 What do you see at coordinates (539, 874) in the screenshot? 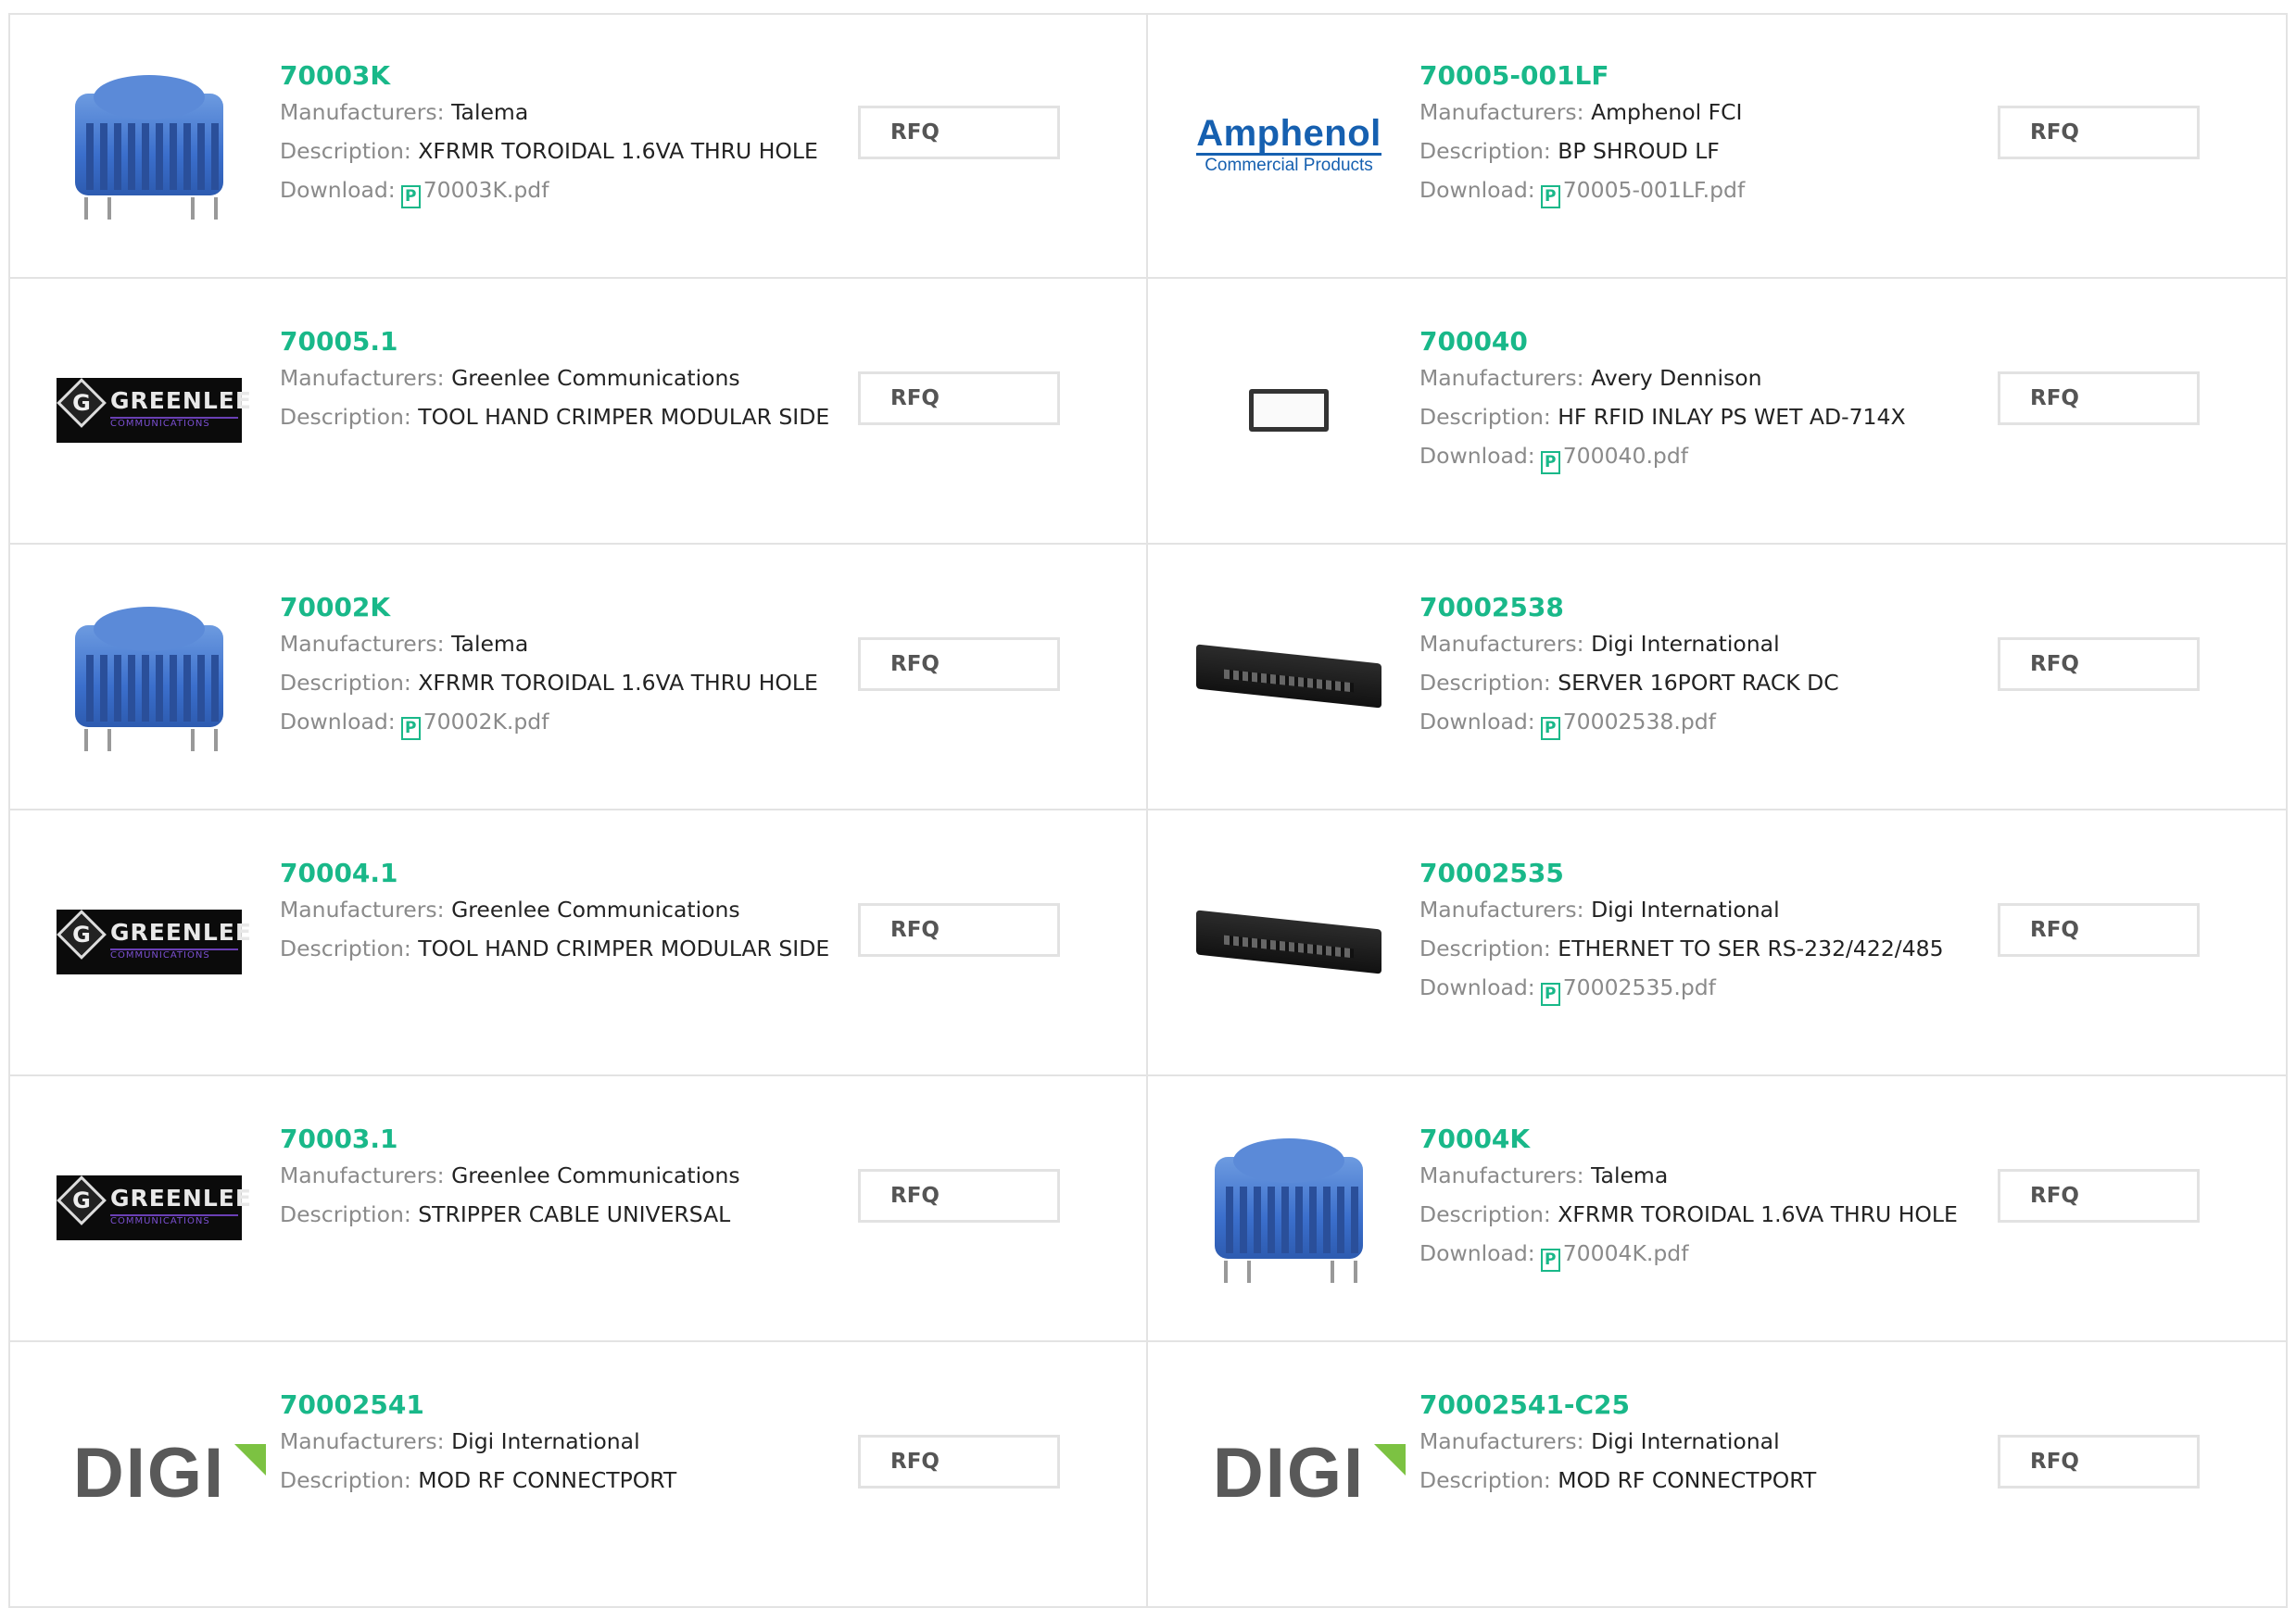
I see `part-number-link: 70004.1` at bounding box center [539, 874].